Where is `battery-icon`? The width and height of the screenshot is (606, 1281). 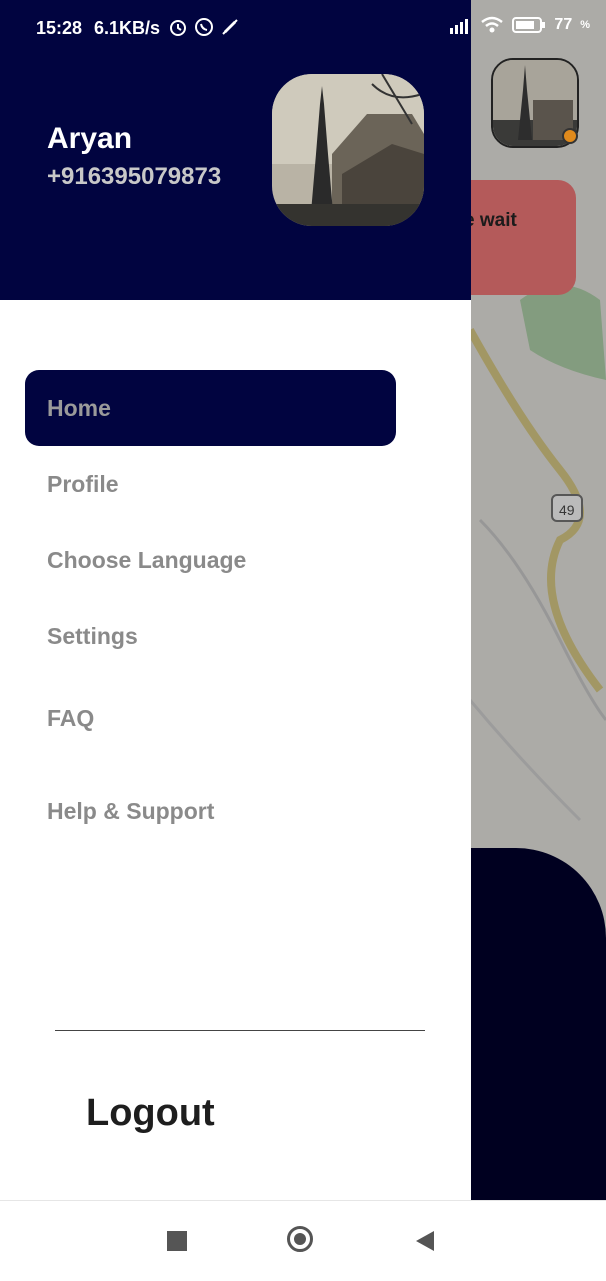 battery-icon is located at coordinates (529, 25).